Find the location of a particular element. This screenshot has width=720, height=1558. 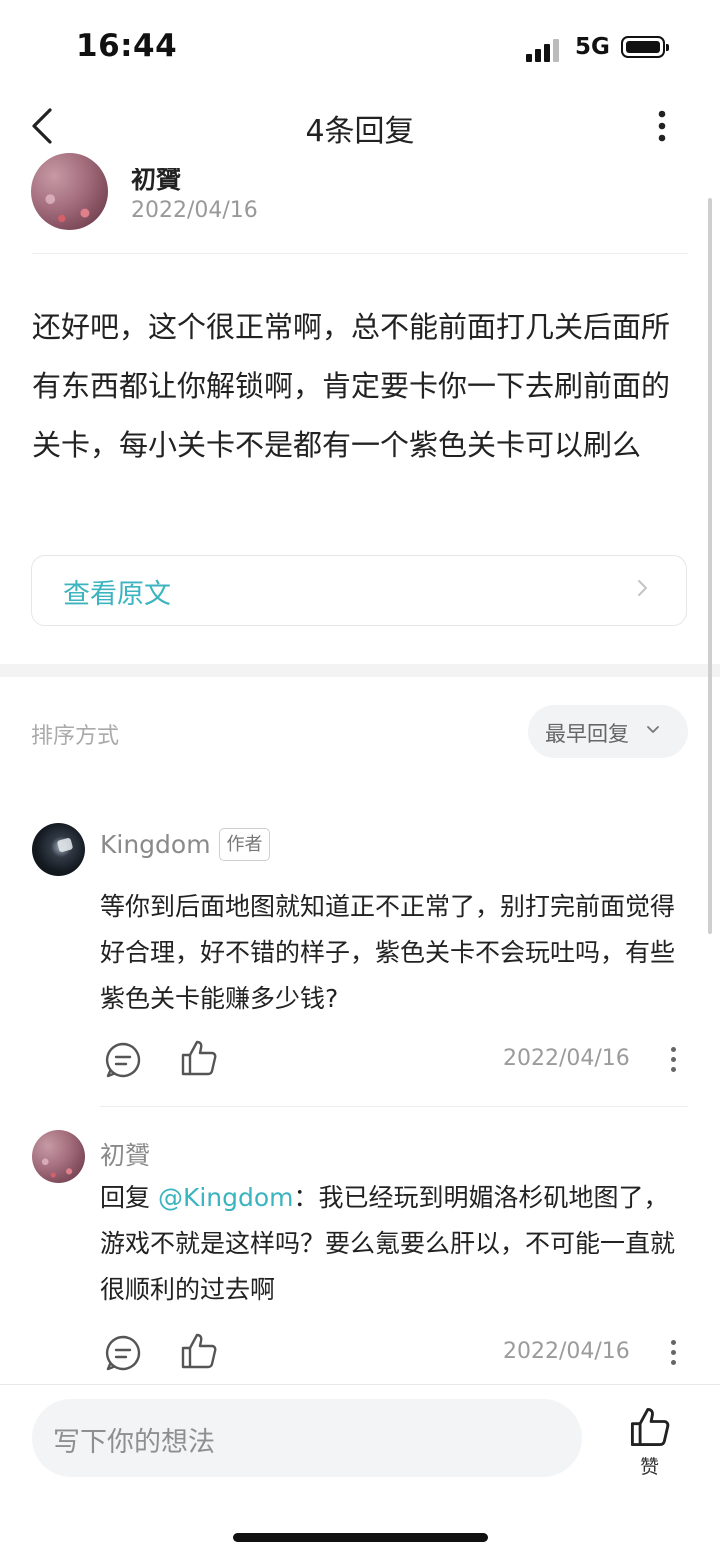

sort-dropdown: 最早回复 is located at coordinates (608, 731).